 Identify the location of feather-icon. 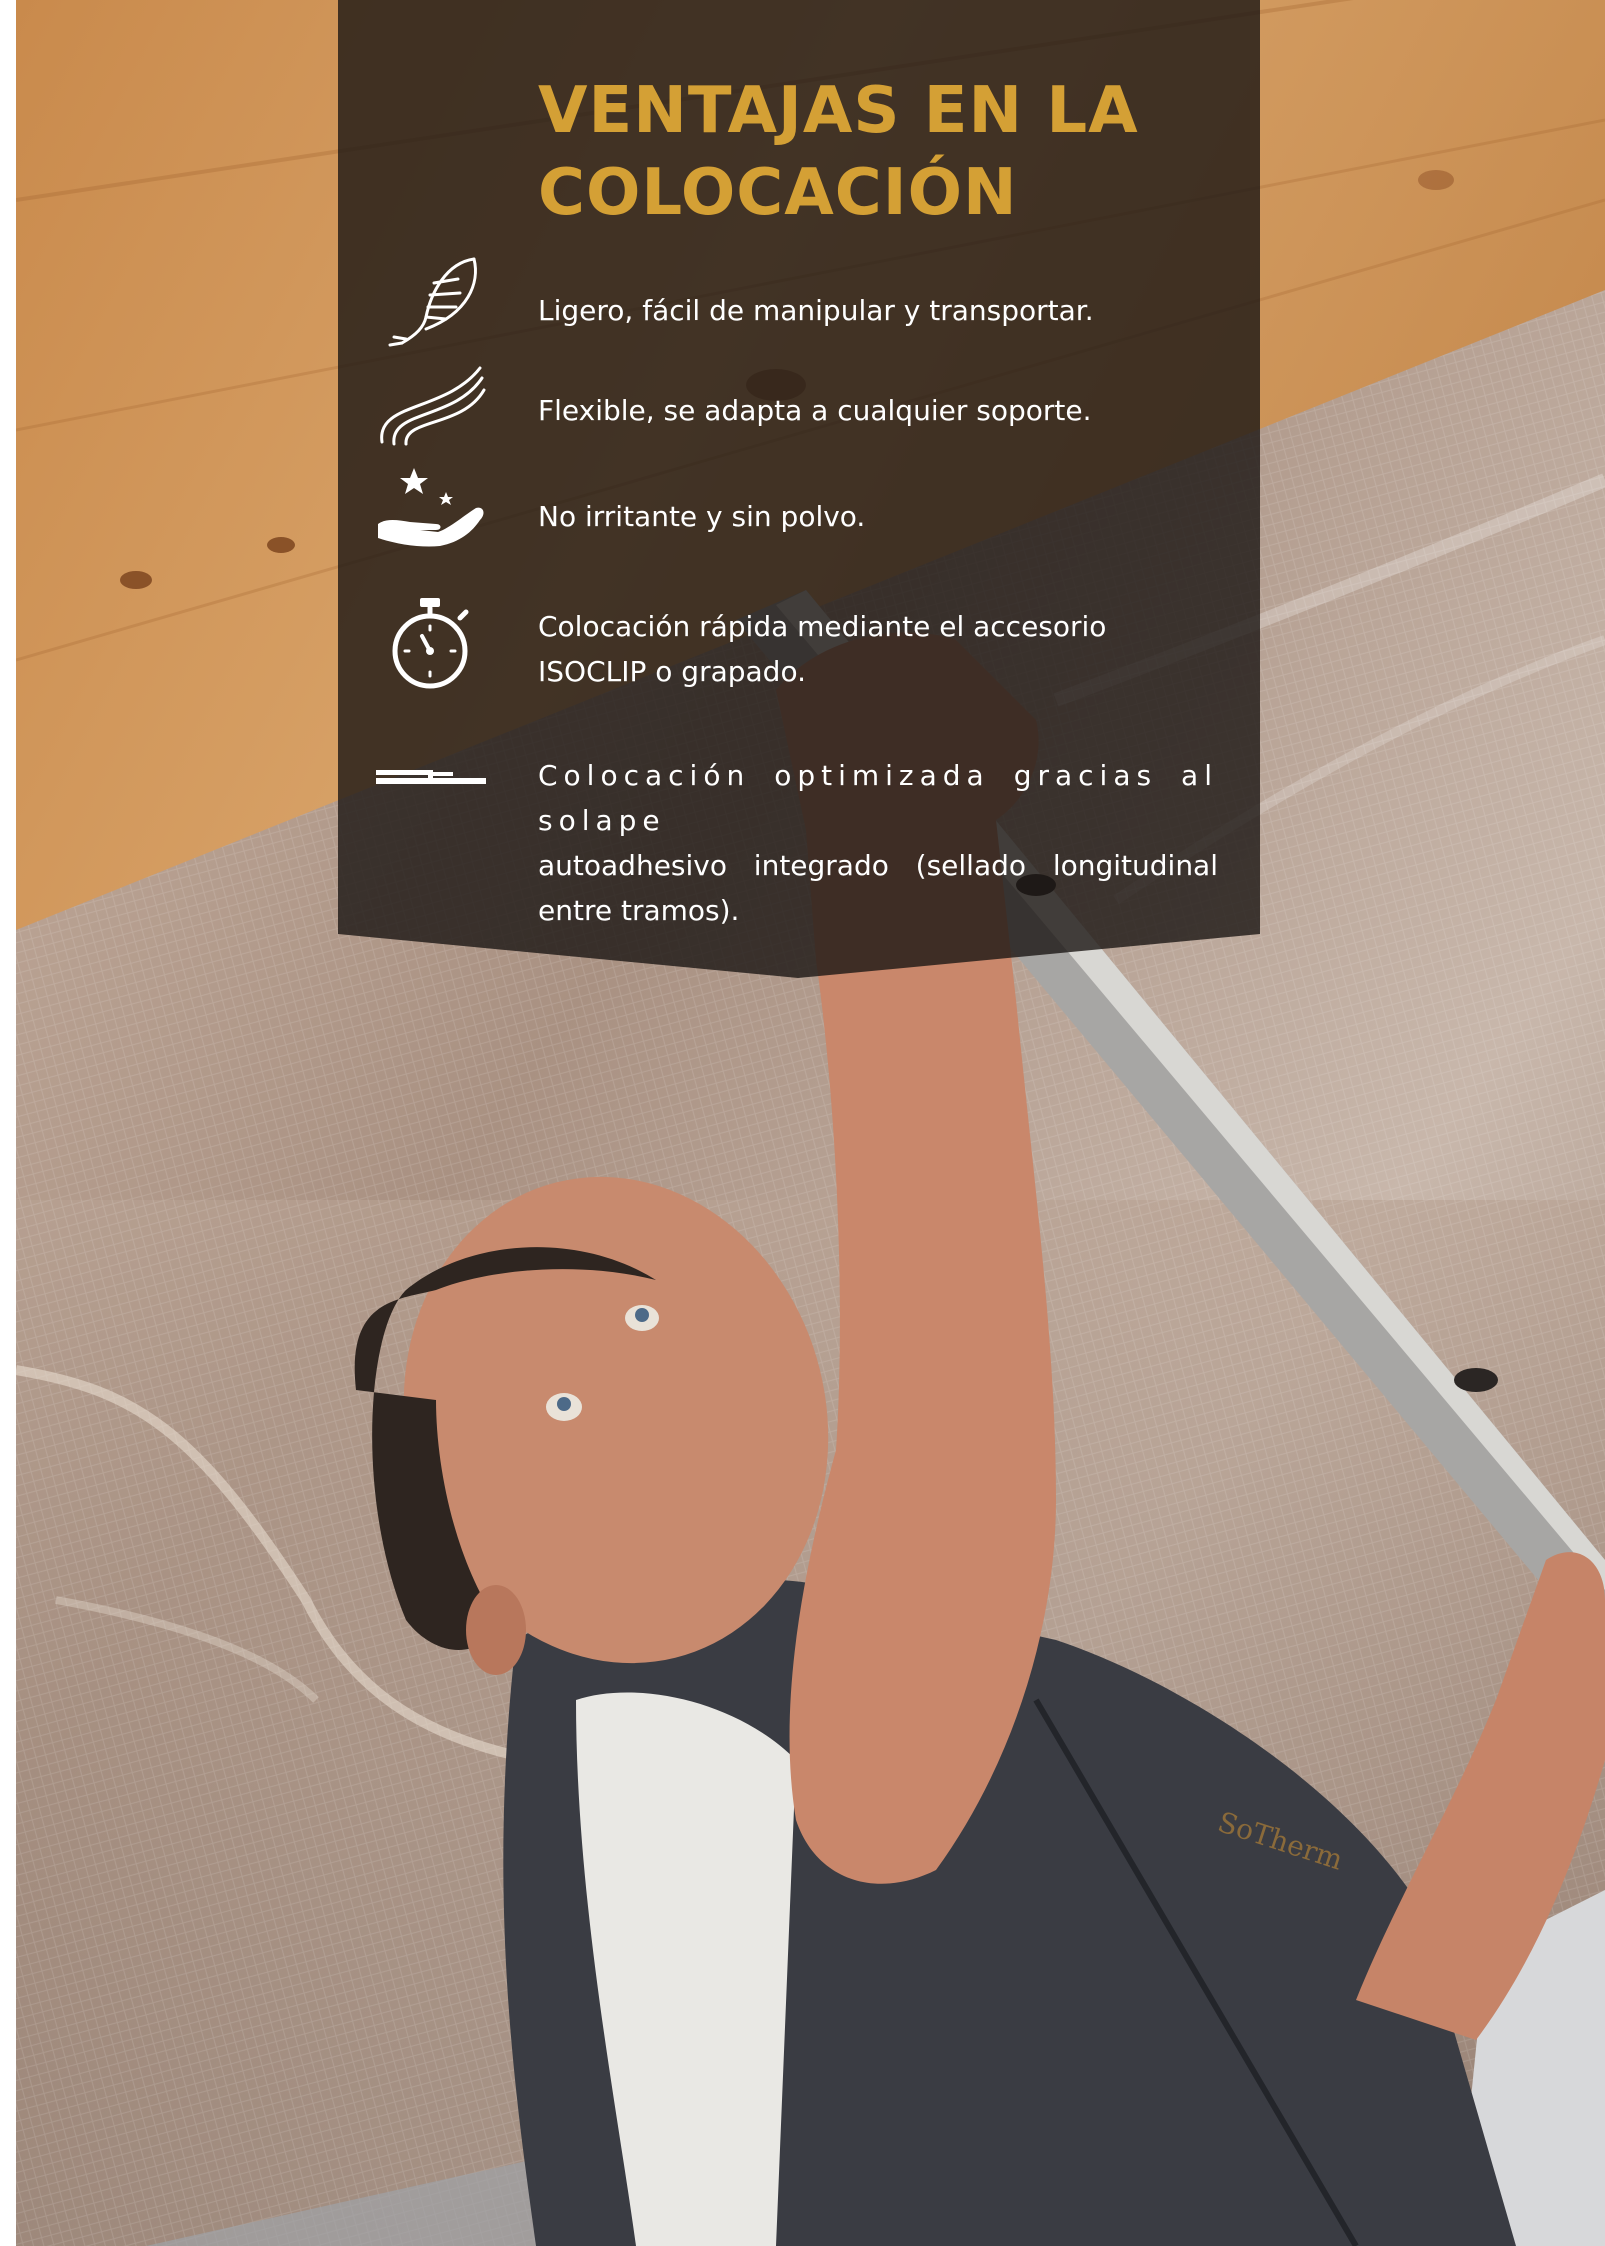
(432, 302).